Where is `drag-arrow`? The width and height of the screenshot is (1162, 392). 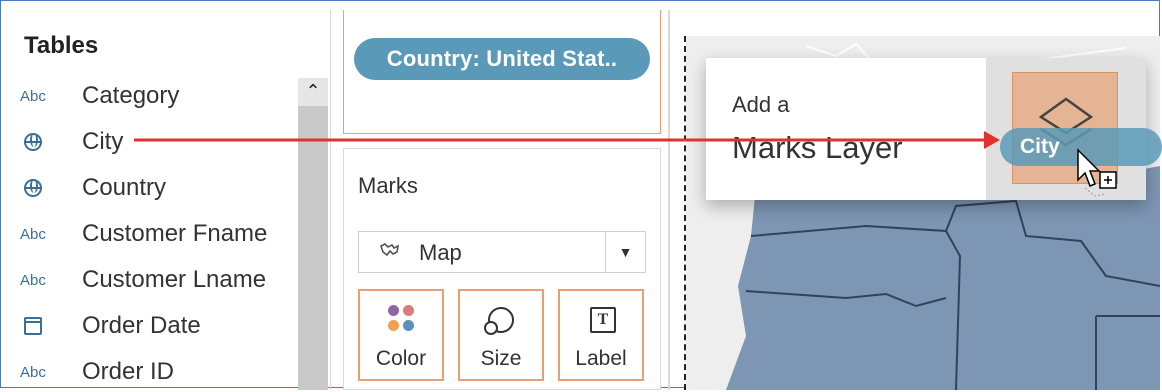 drag-arrow is located at coordinates (625, 164).